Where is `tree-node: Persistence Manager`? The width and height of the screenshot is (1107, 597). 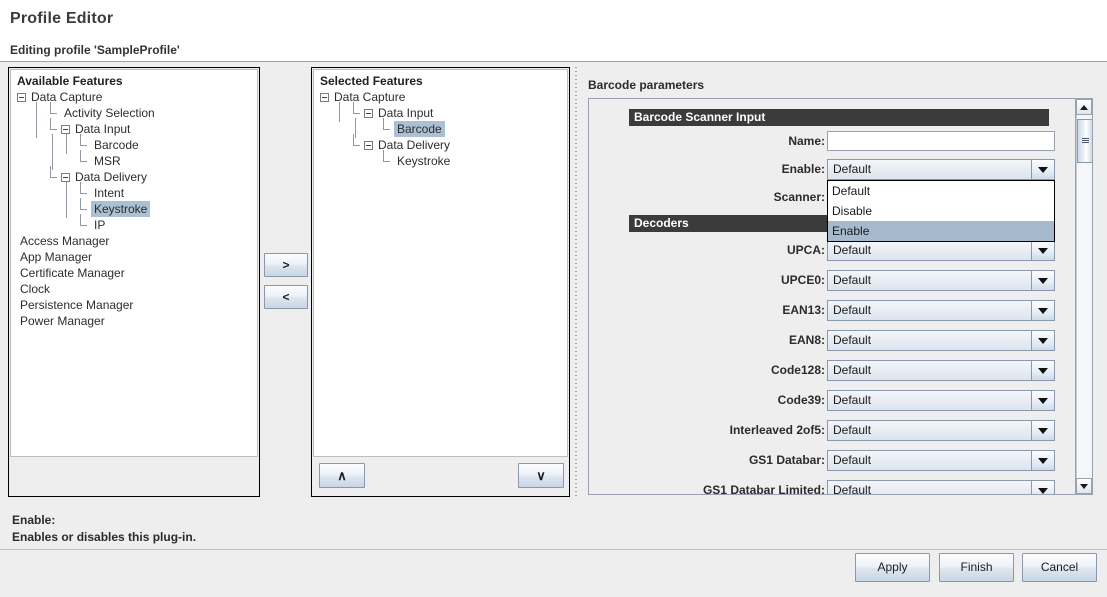
tree-node: Persistence Manager is located at coordinates (134, 305).